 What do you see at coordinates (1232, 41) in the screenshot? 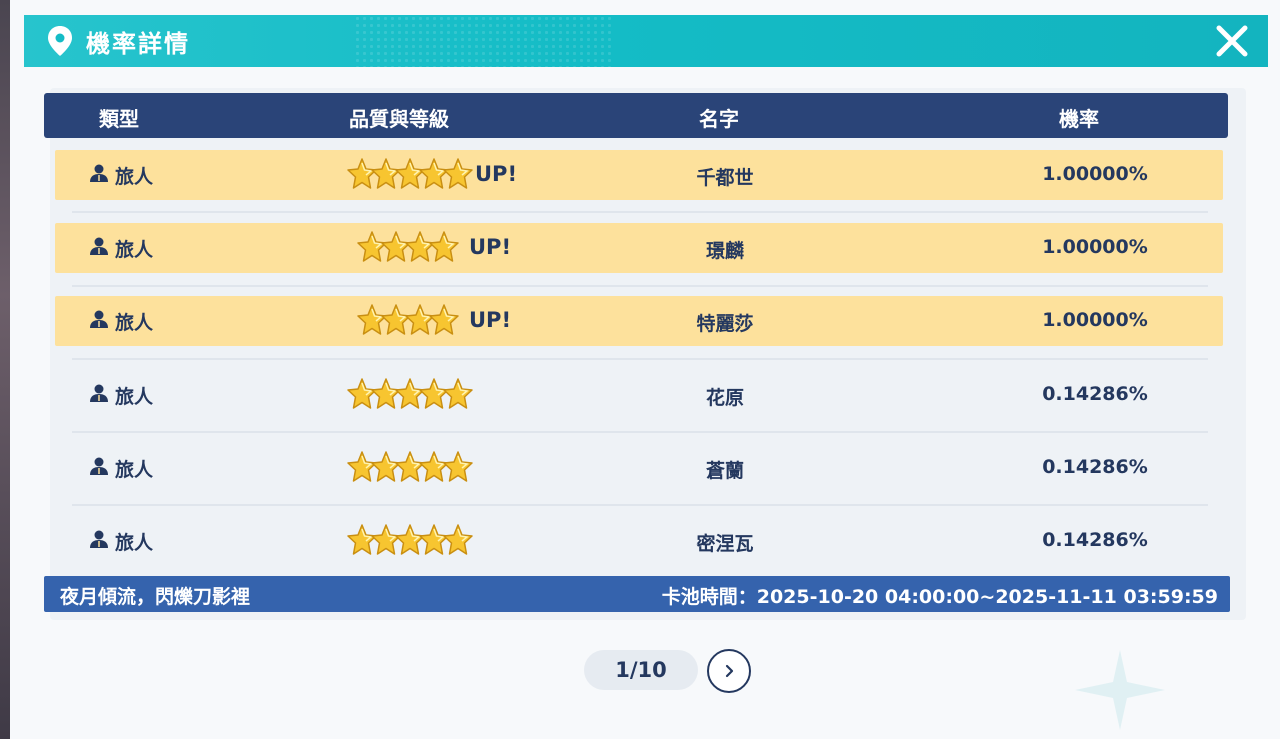
I see `close-icon` at bounding box center [1232, 41].